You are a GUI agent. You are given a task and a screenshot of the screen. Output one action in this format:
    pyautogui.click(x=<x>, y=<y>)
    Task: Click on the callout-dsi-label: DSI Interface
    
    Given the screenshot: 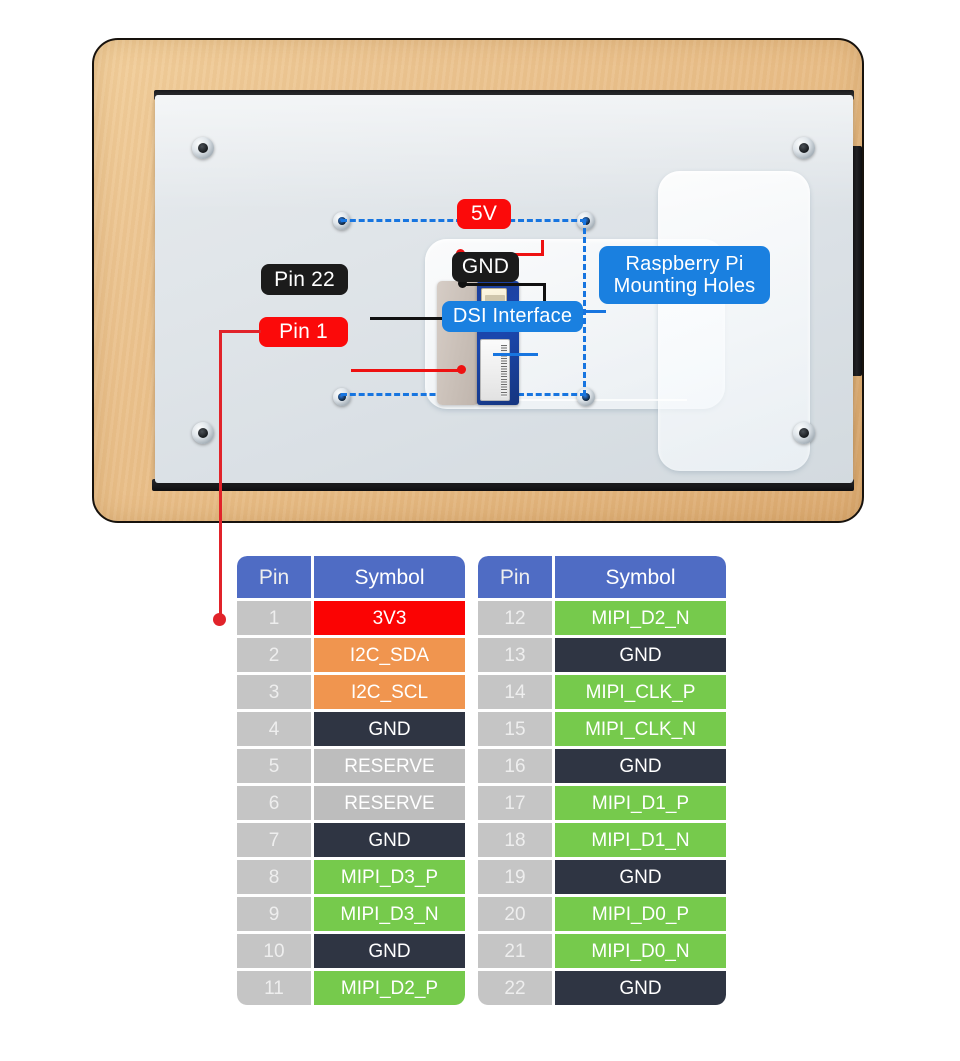 What is the action you would take?
    pyautogui.click(x=512, y=316)
    